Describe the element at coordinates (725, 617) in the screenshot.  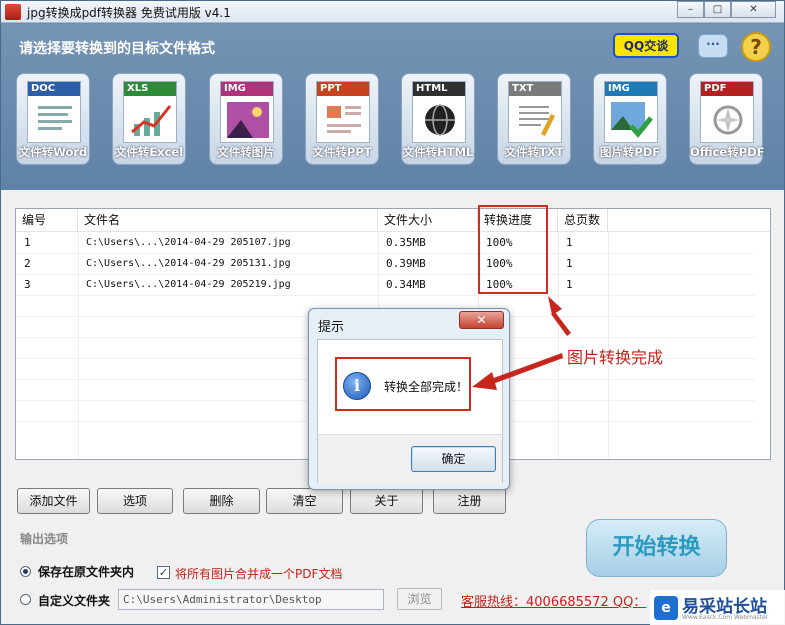
I see `watermark-subtext: Www.Easck.Com Webmaster` at that location.